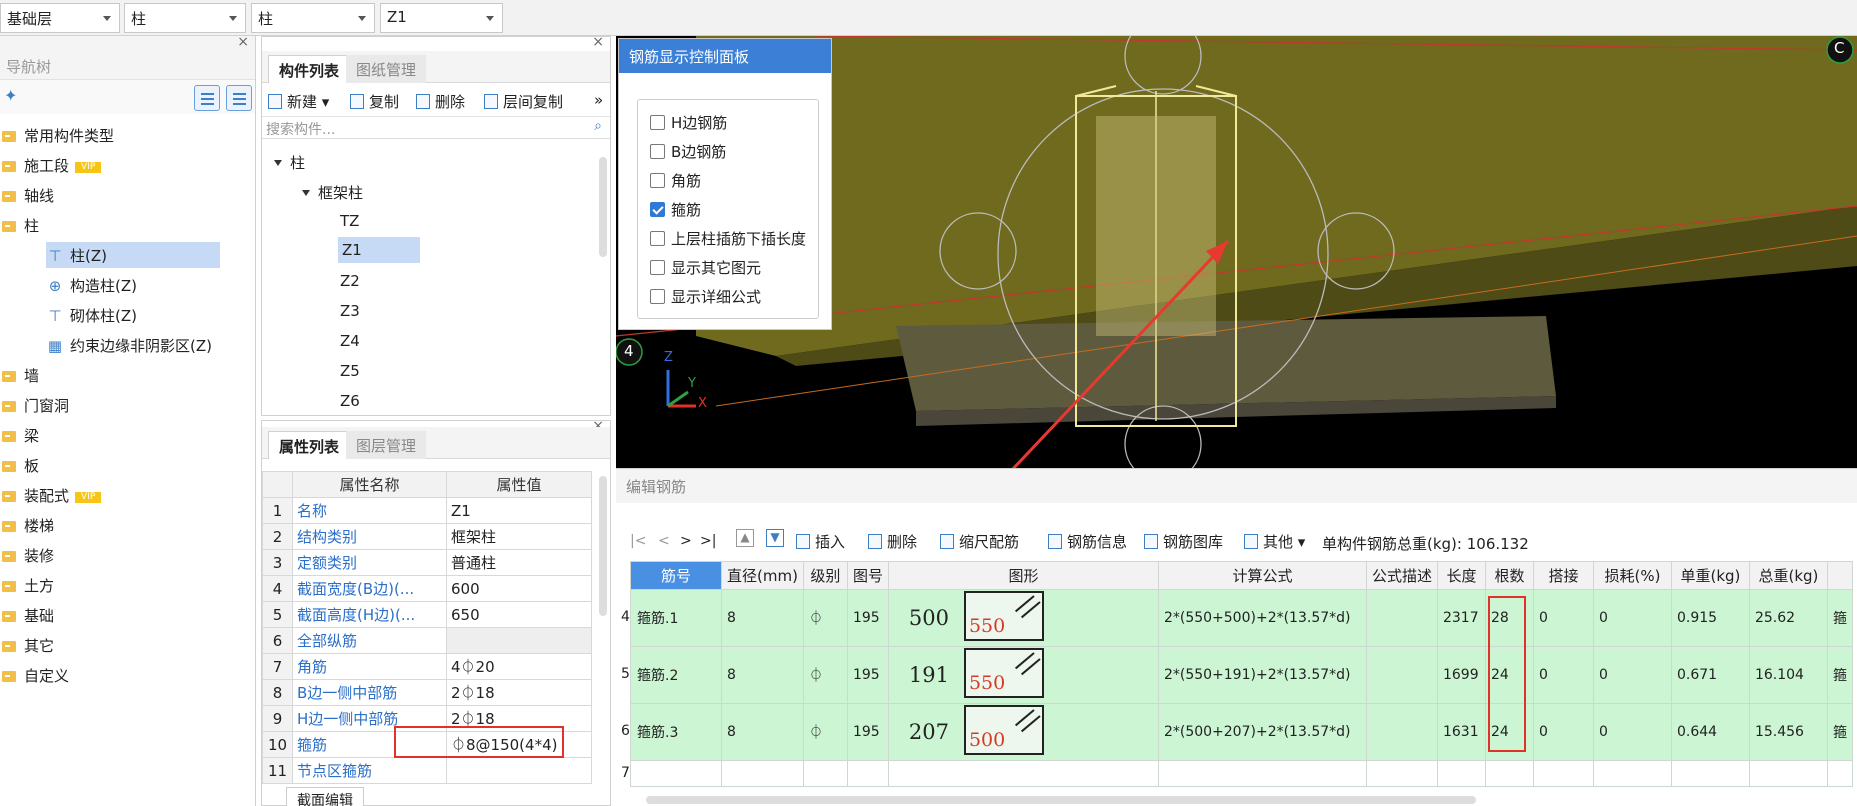 The width and height of the screenshot is (1857, 806). Describe the element at coordinates (427, 536) in the screenshot. I see `table-row: 2 结构类别 框架柱` at that location.